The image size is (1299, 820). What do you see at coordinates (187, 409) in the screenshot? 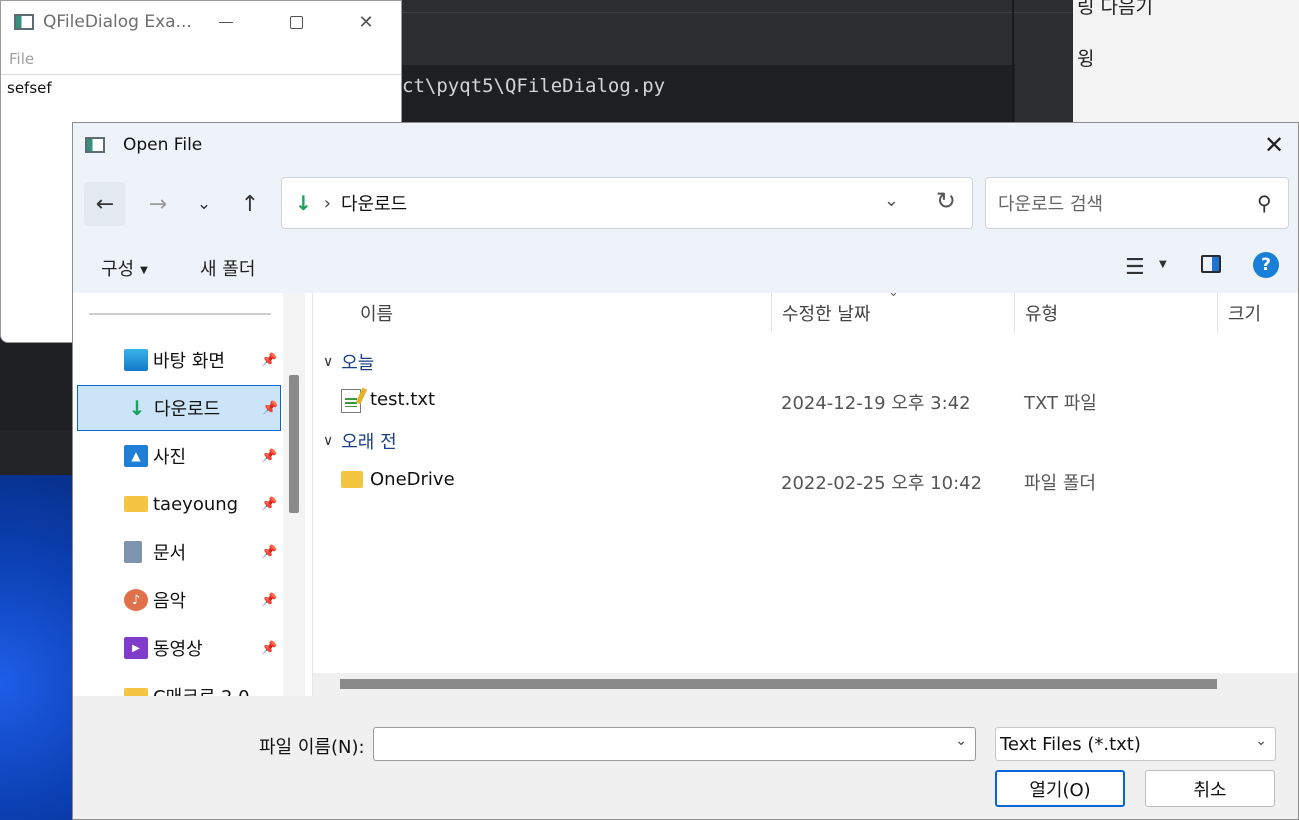
I see `nav-item-label: 다운로드` at bounding box center [187, 409].